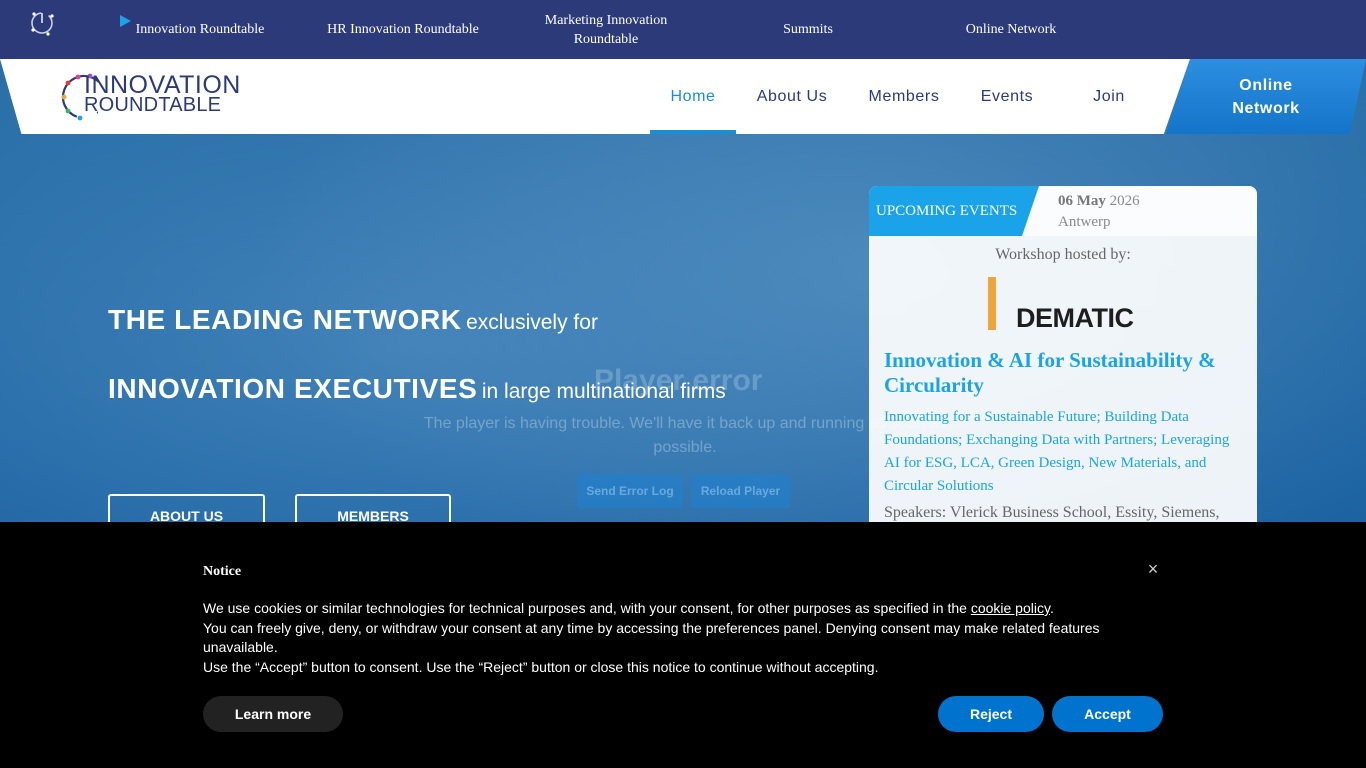  I want to click on topbar-item-marketing-innovation-roundtable: Marketing Innovation Roundtable, so click(606, 29).